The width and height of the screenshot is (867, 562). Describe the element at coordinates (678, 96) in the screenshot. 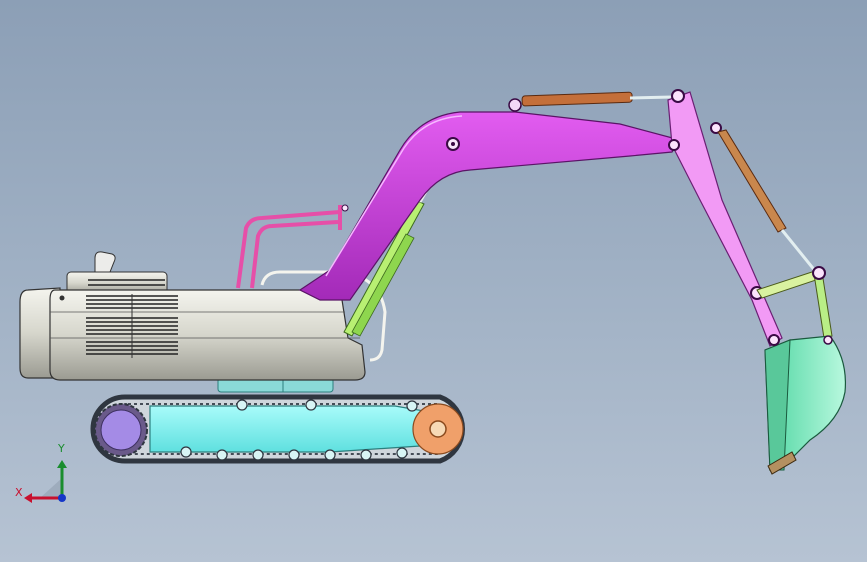

I see `arm-pivot-top` at that location.